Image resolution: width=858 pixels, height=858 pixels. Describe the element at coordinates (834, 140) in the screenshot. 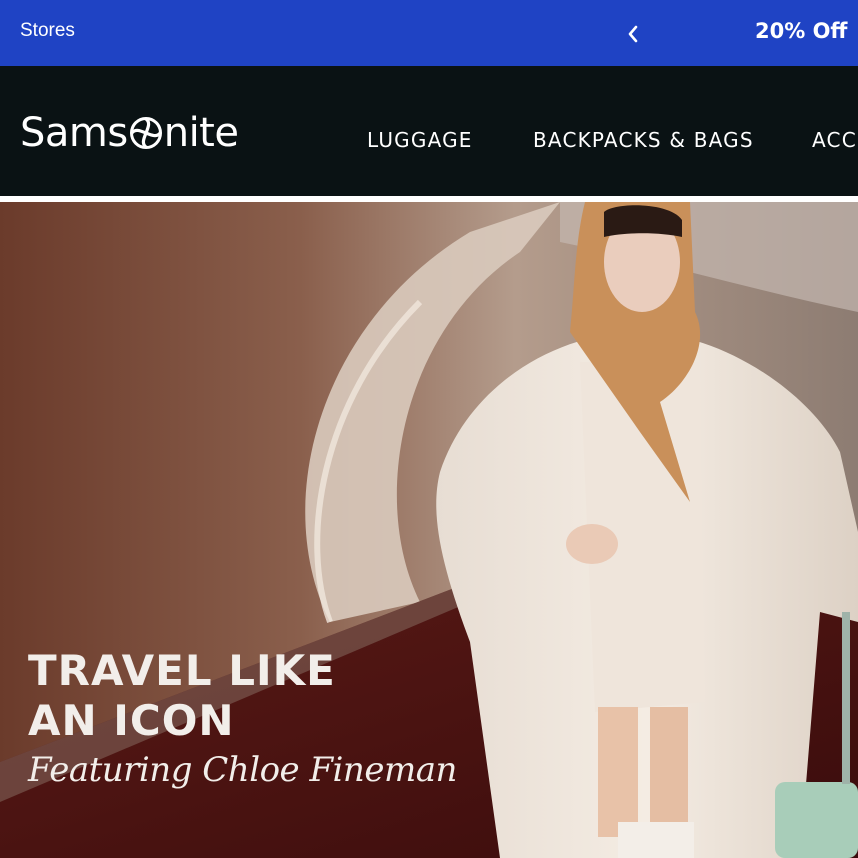

I see `nav-item-accessories: ACC` at that location.